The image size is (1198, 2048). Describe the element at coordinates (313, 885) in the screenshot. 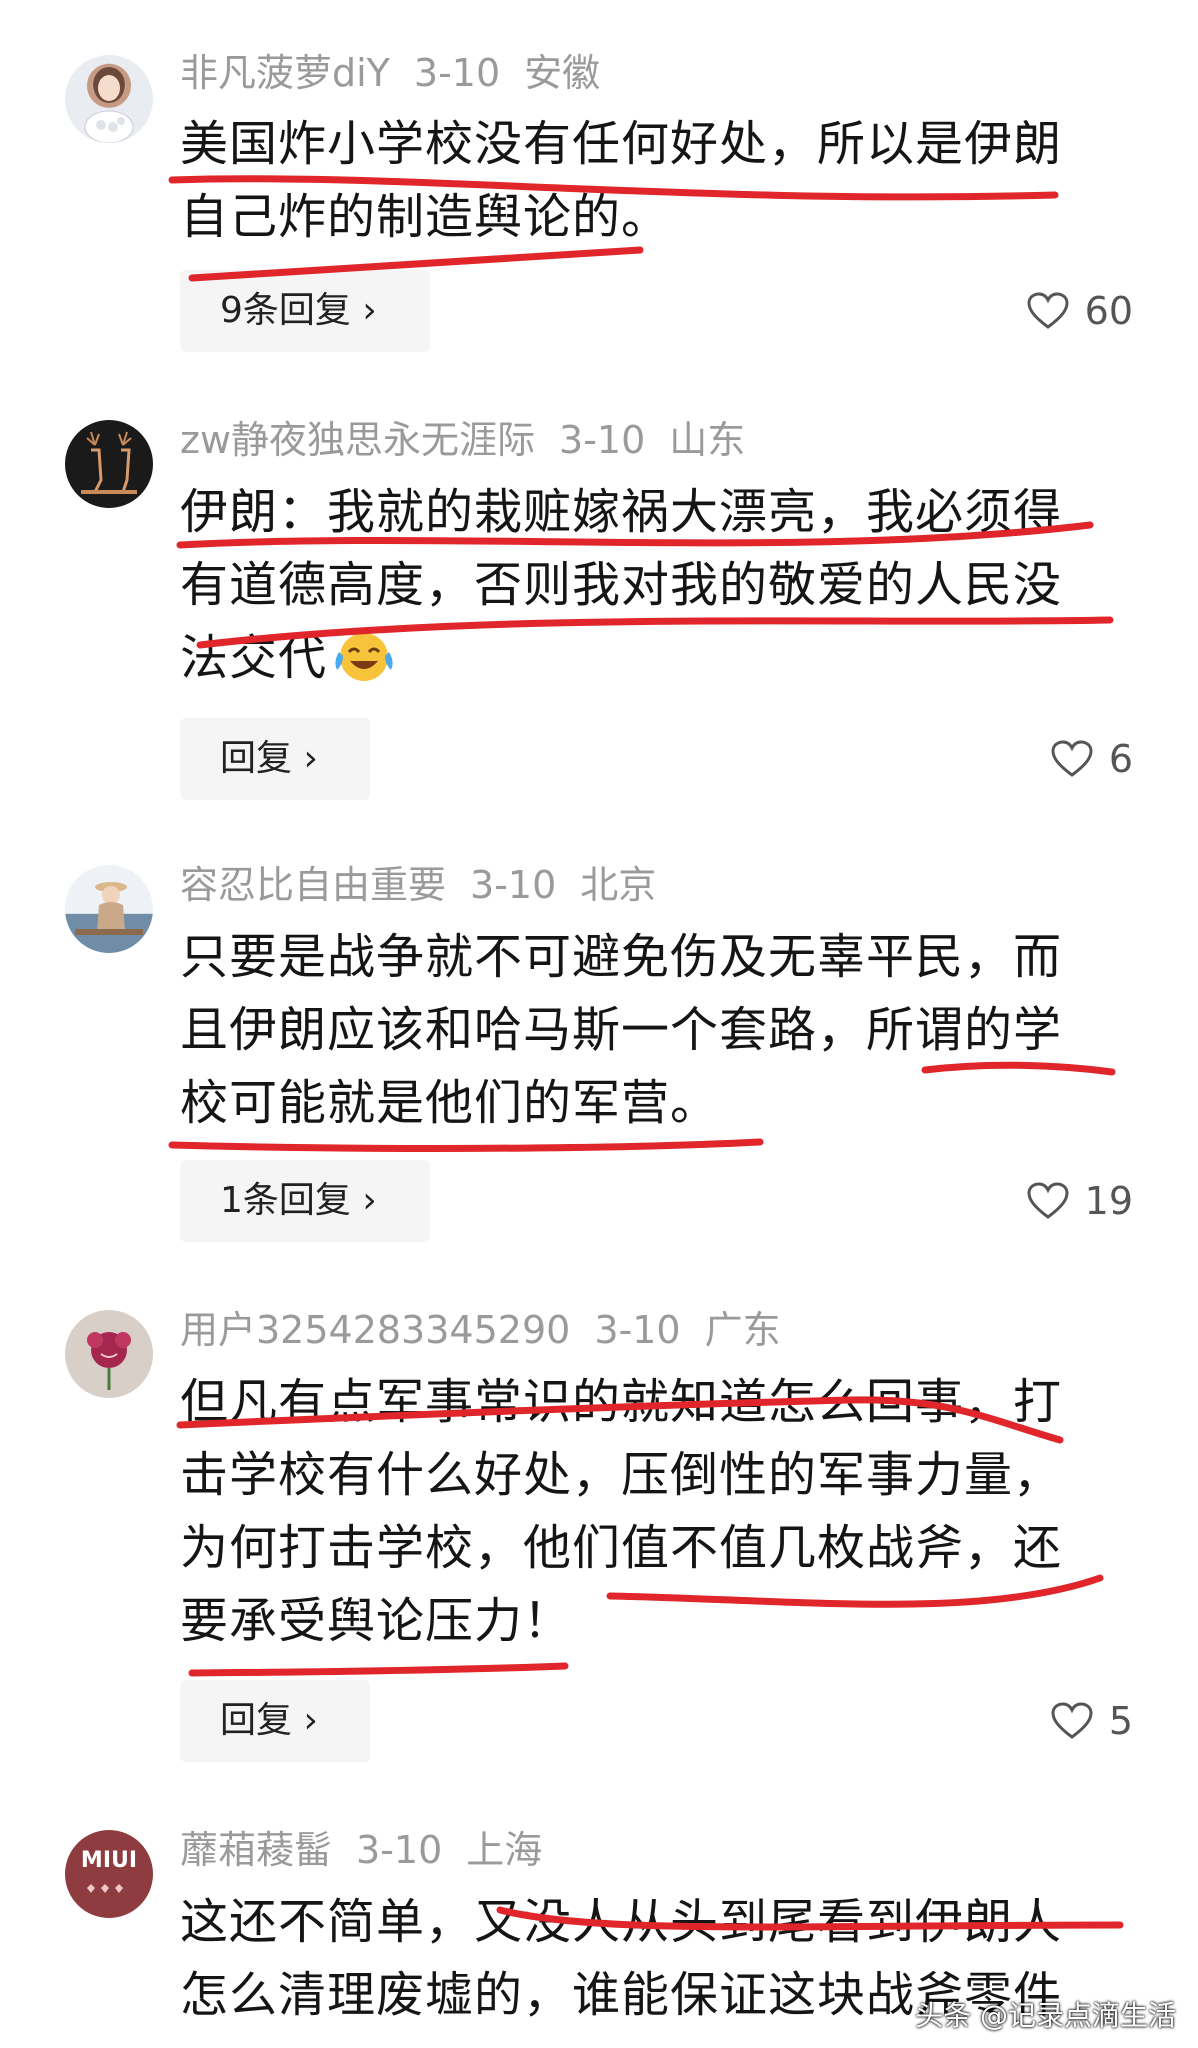

I see `username: 容忍比自由重要` at that location.